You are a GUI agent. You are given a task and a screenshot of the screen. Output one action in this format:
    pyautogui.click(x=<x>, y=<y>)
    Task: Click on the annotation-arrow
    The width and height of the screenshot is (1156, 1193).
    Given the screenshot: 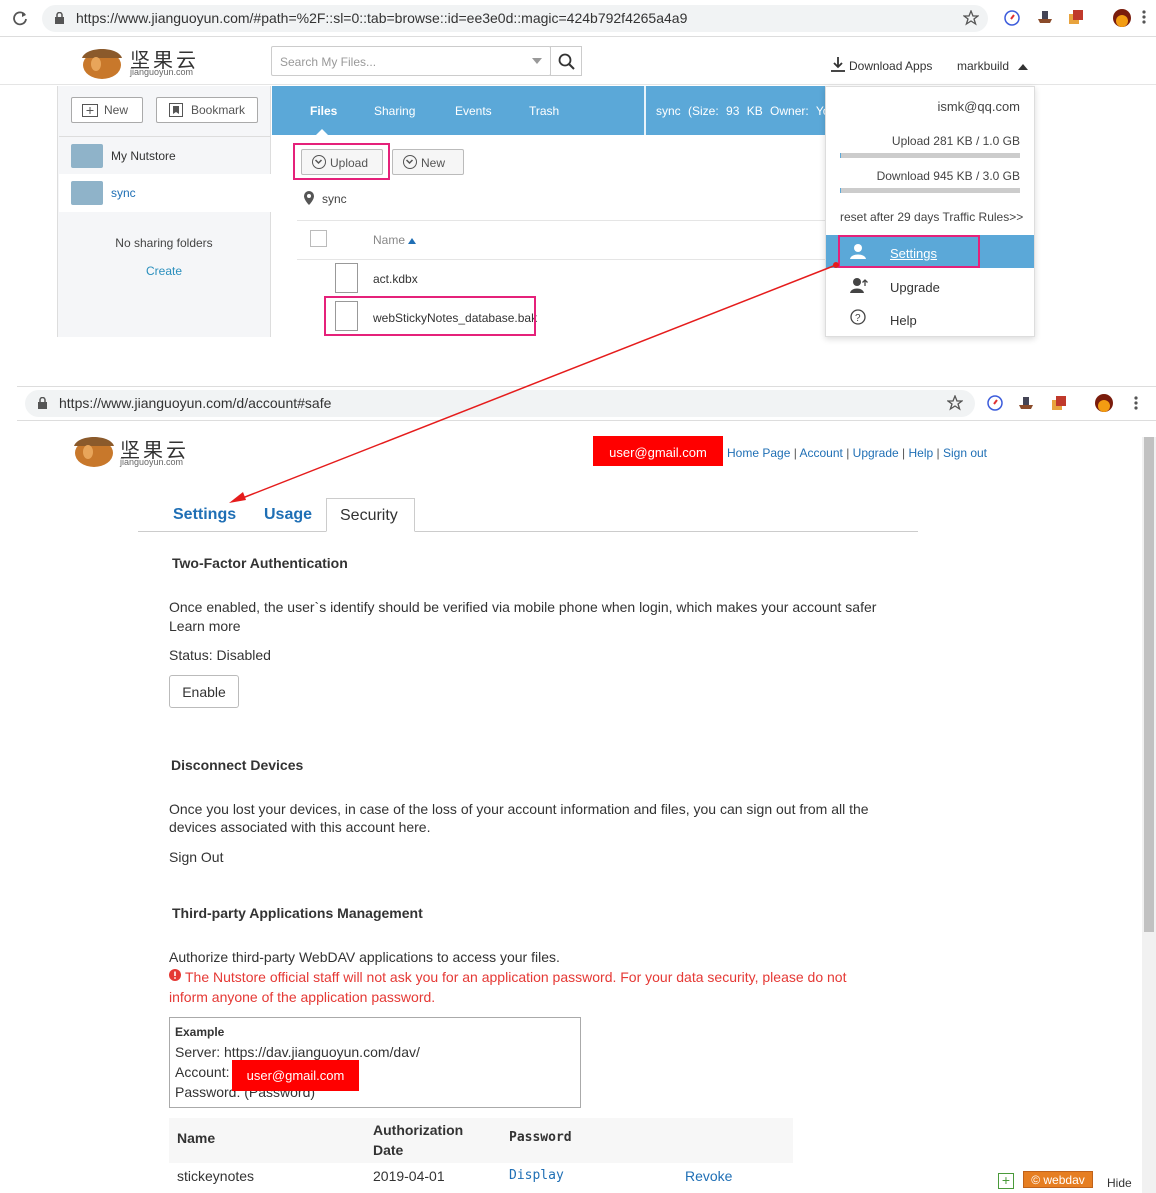 What is the action you would take?
    pyautogui.click(x=534, y=382)
    